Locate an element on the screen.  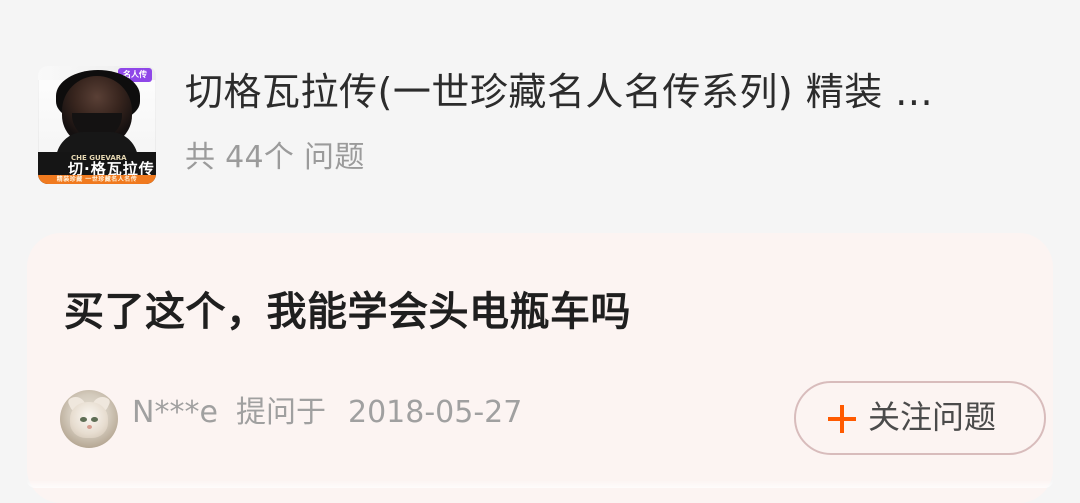
plus-icon is located at coordinates (842, 419).